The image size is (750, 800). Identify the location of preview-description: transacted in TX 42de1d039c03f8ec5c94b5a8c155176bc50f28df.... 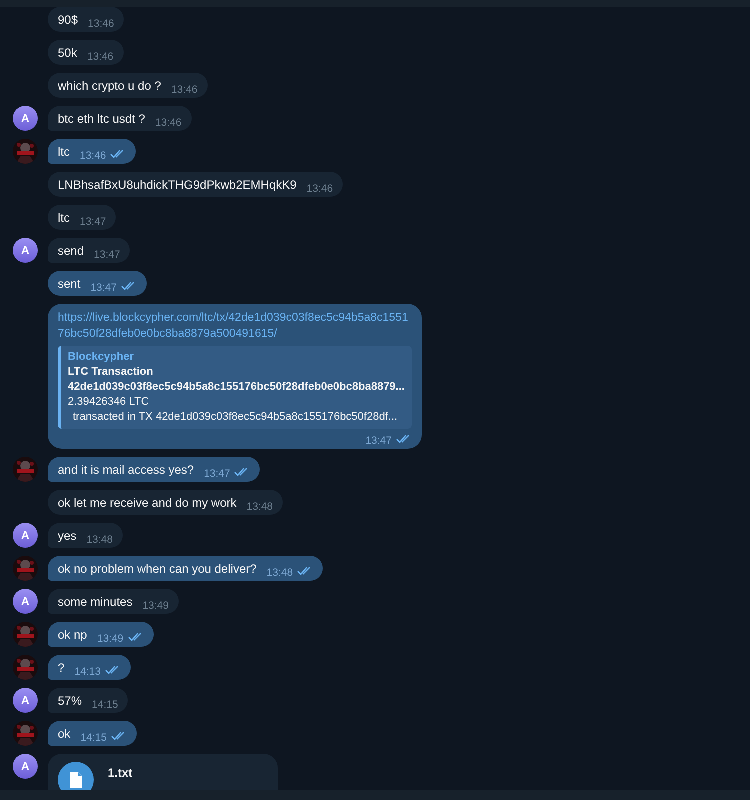
(235, 417).